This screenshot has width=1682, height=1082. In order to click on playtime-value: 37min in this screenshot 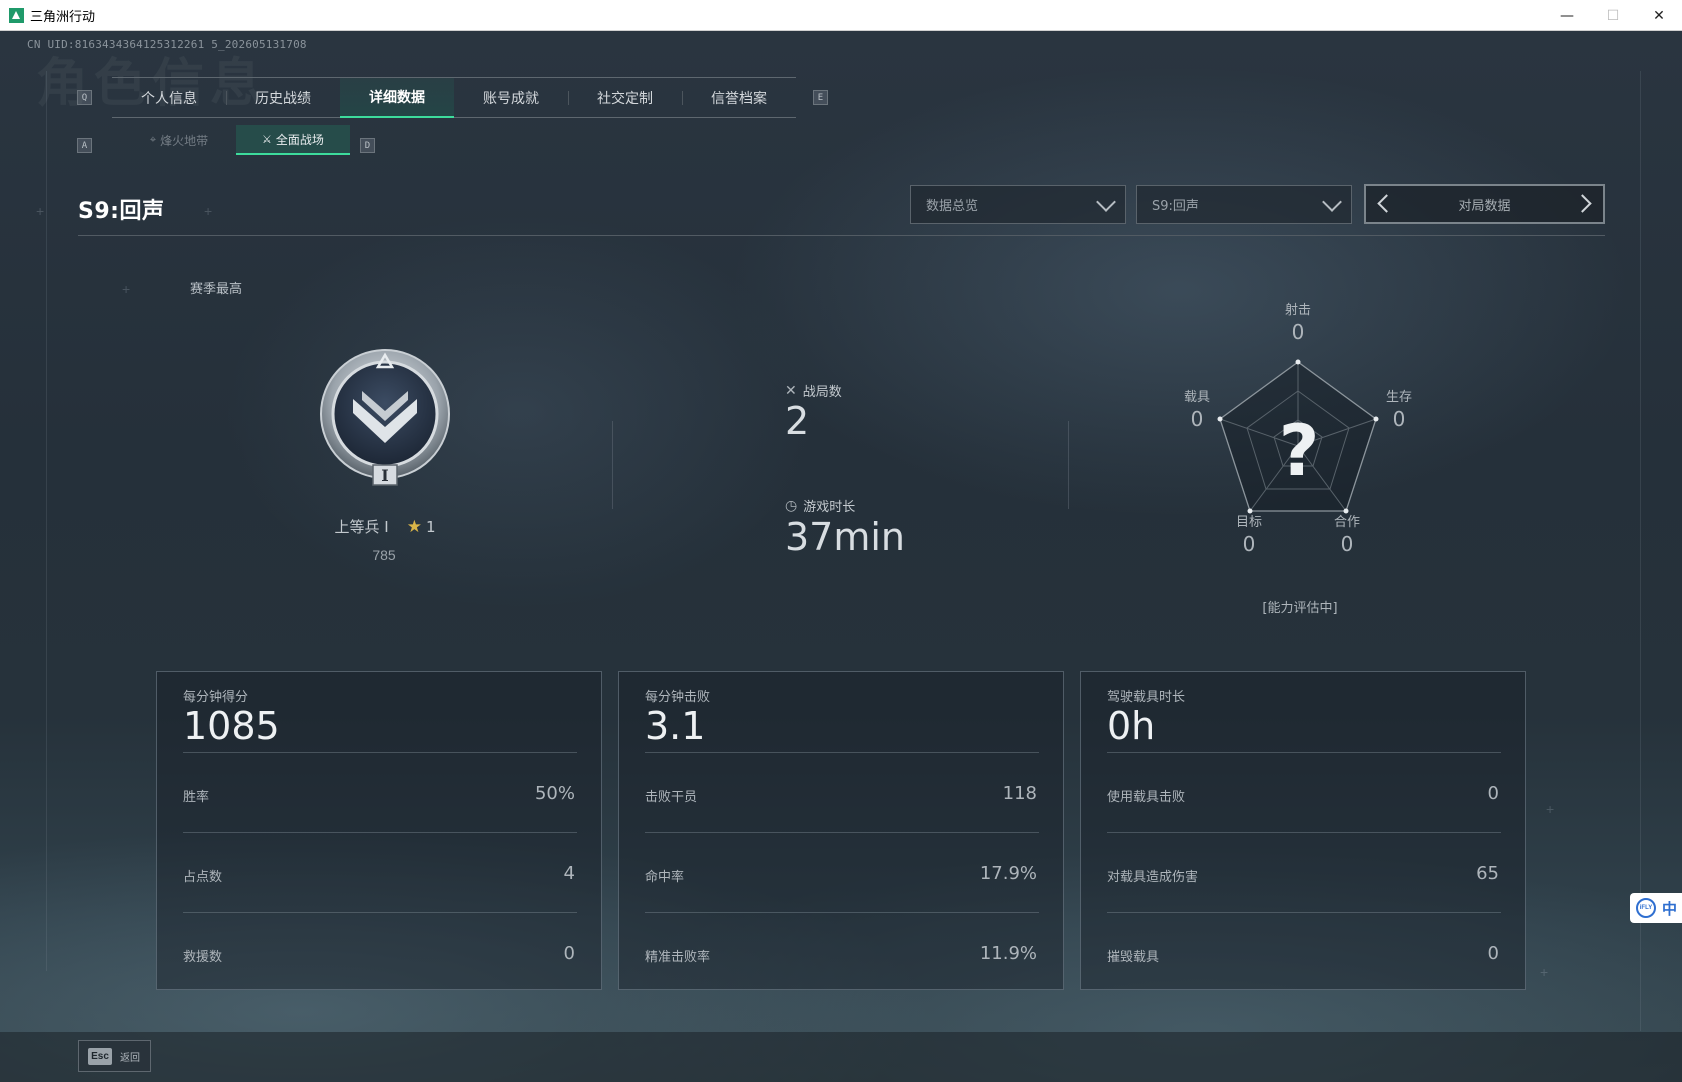, I will do `click(845, 537)`.